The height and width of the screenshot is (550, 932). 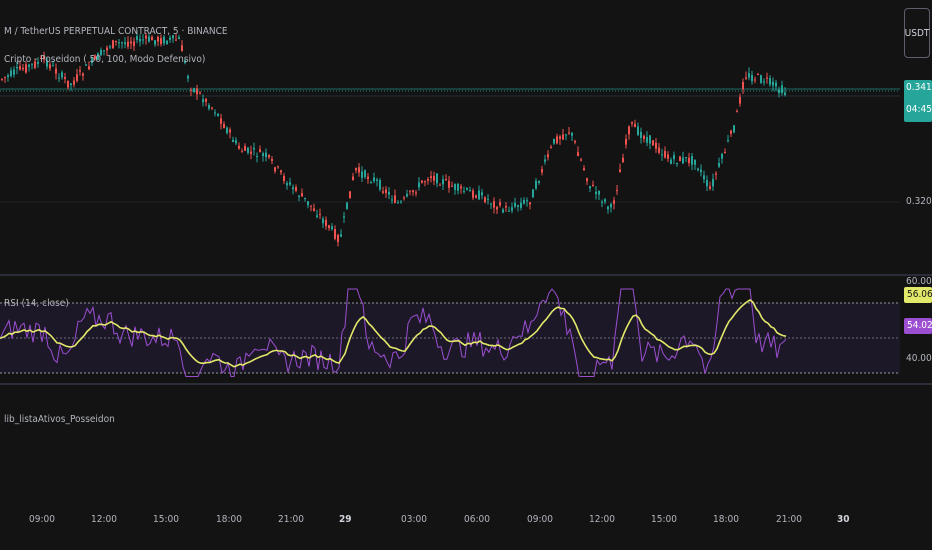 What do you see at coordinates (918, 326) in the screenshot?
I see `rsi-value-badge: 54.02` at bounding box center [918, 326].